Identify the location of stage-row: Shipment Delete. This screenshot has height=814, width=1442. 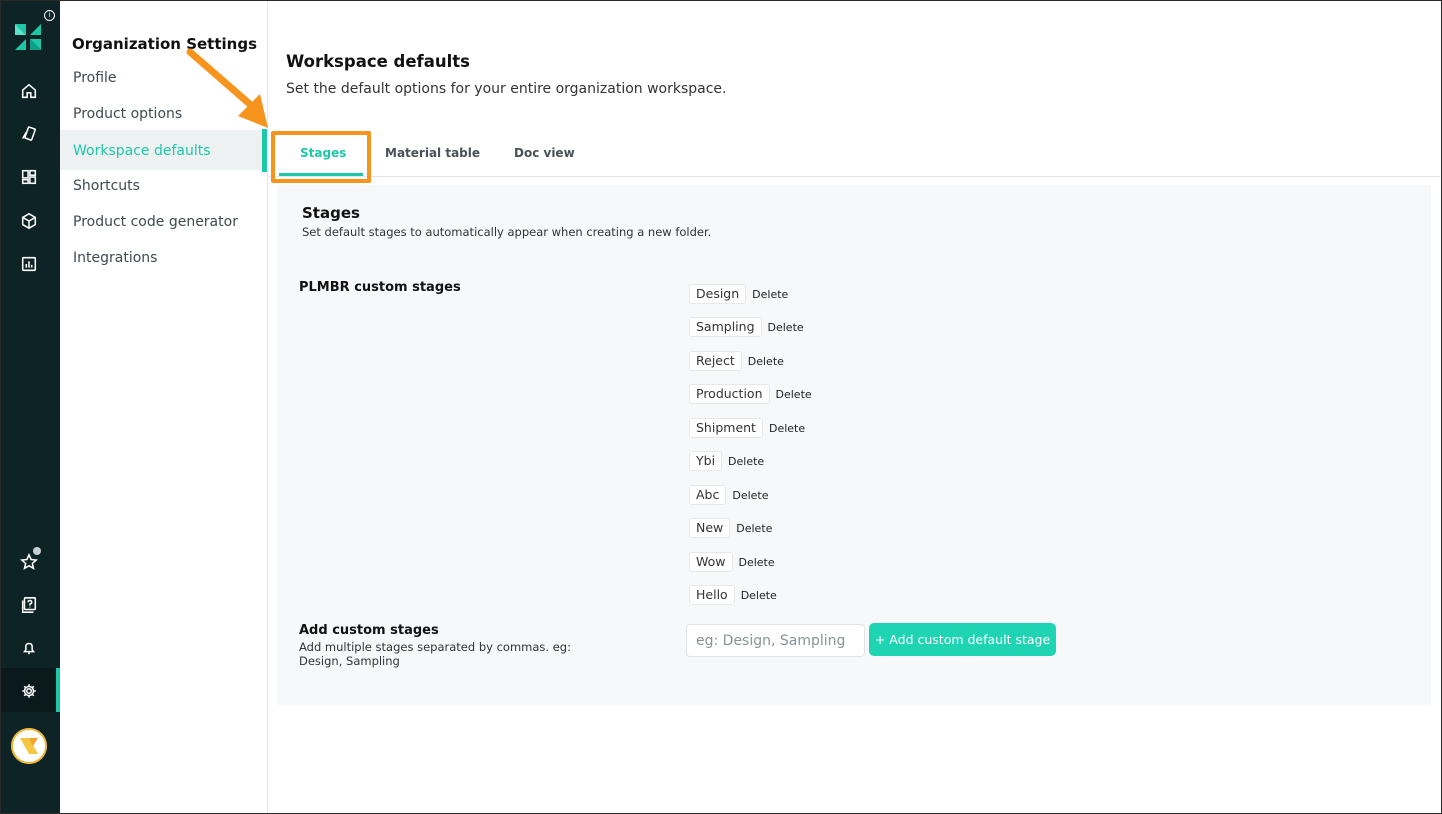
(747, 428).